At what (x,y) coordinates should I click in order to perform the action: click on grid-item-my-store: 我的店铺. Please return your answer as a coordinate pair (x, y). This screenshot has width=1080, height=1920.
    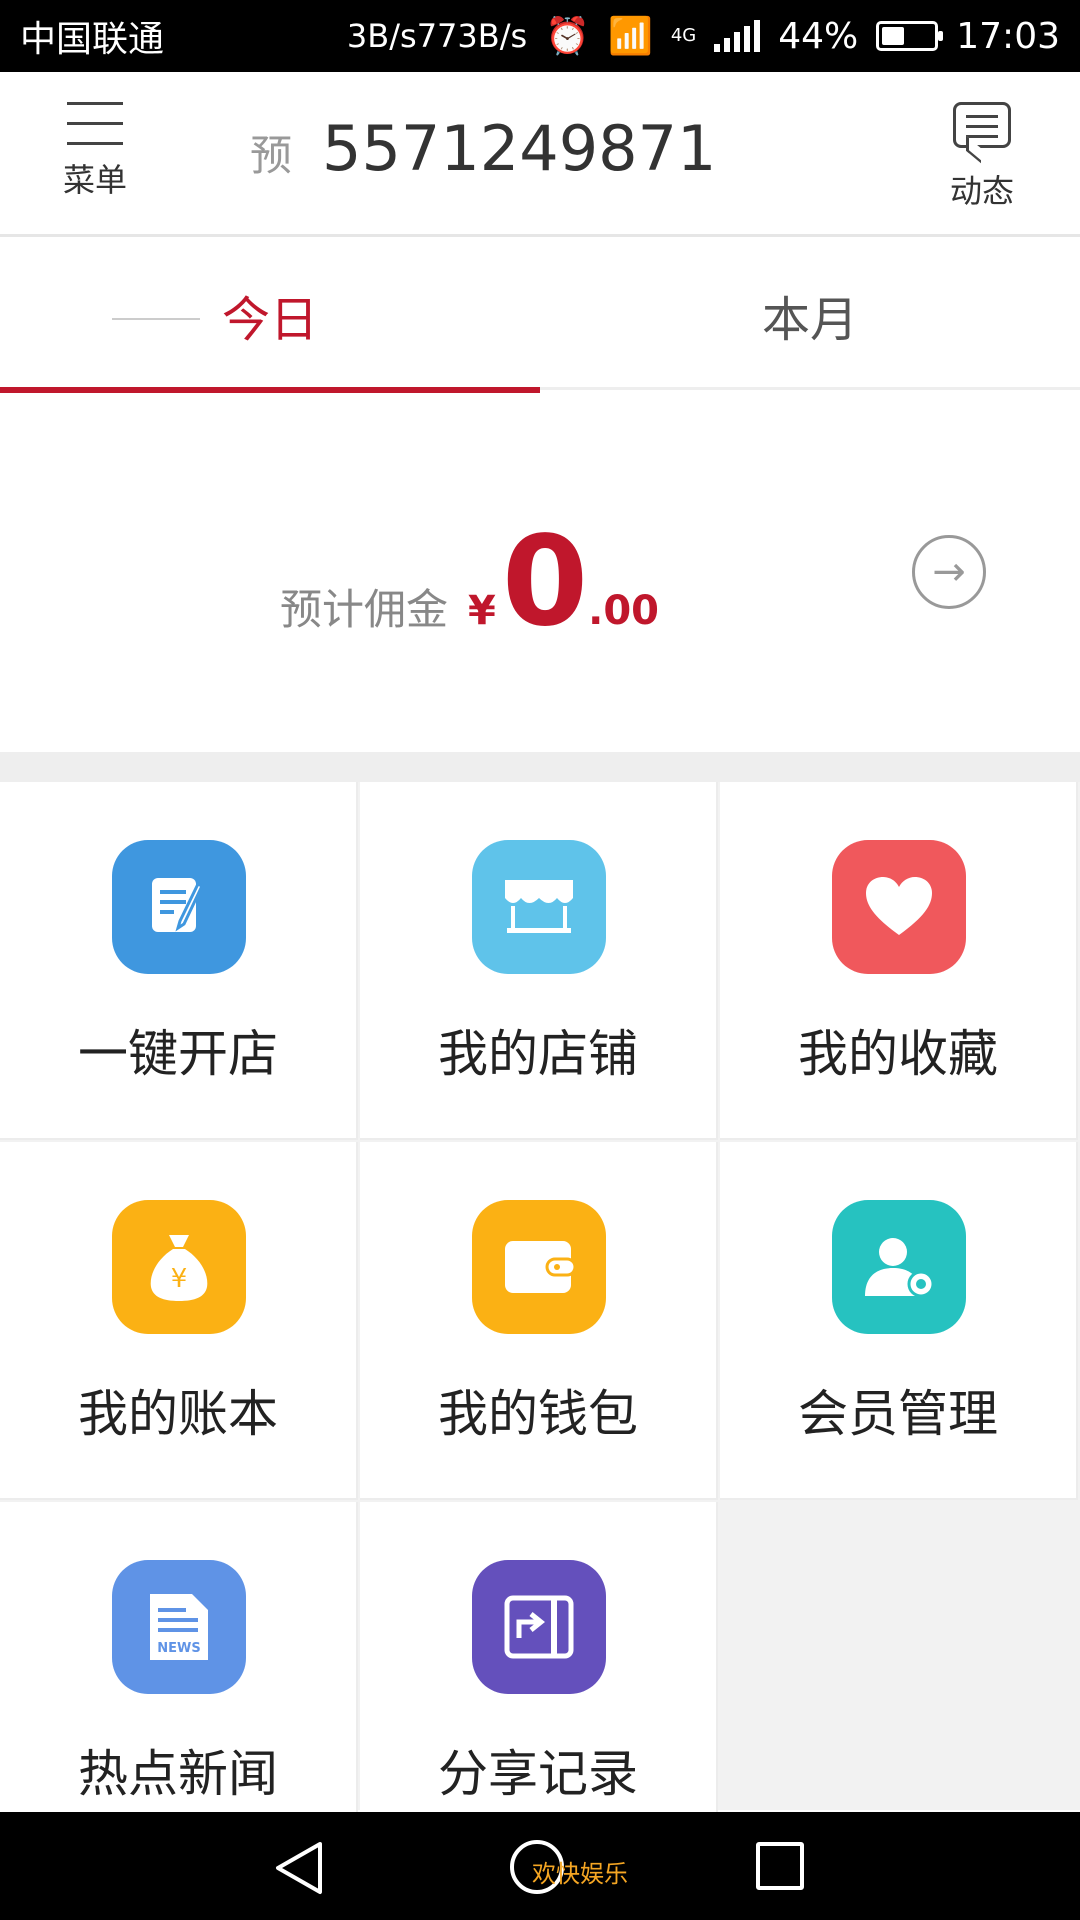
    Looking at the image, I should click on (539, 961).